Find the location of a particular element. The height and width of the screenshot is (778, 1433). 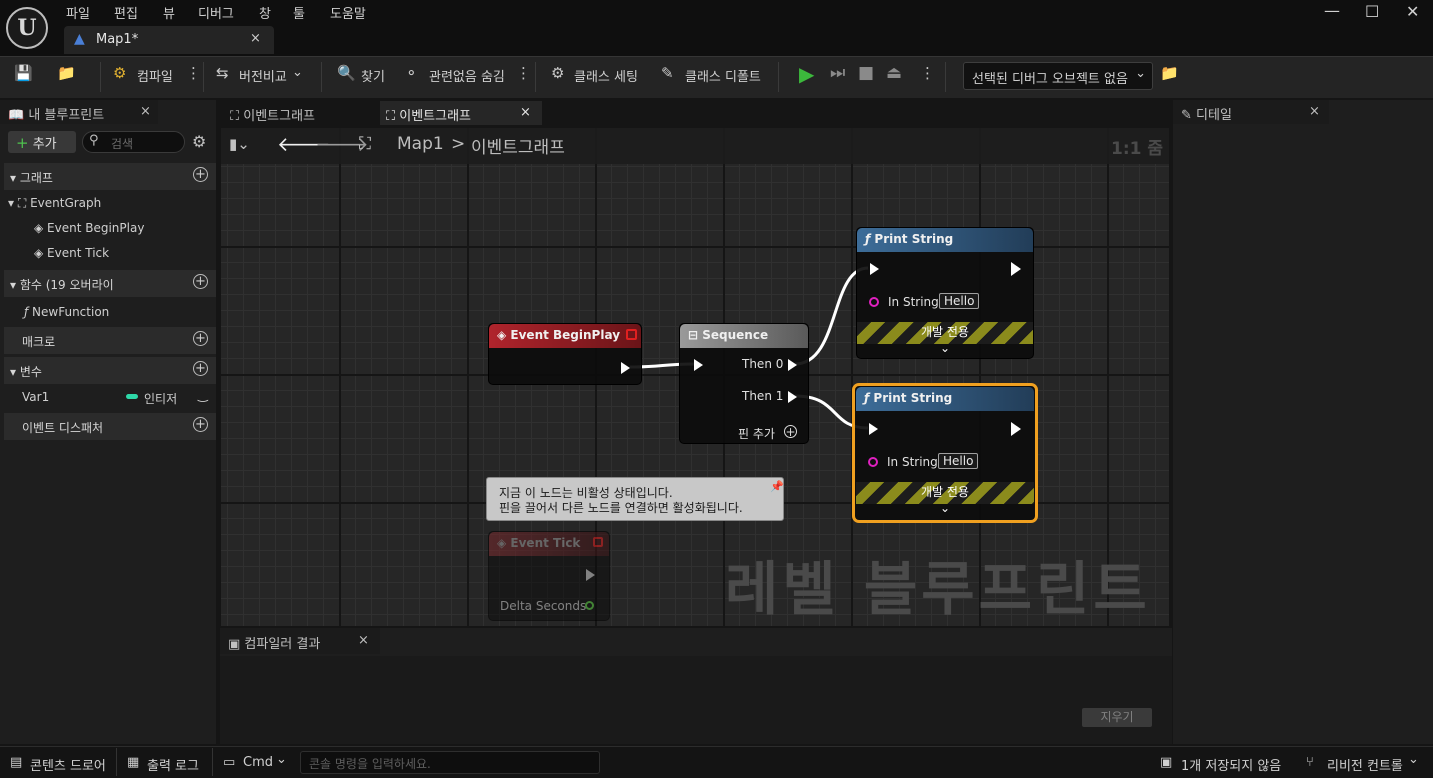

revision-control-button: 리비전 컨트롤 is located at coordinates (1365, 764).